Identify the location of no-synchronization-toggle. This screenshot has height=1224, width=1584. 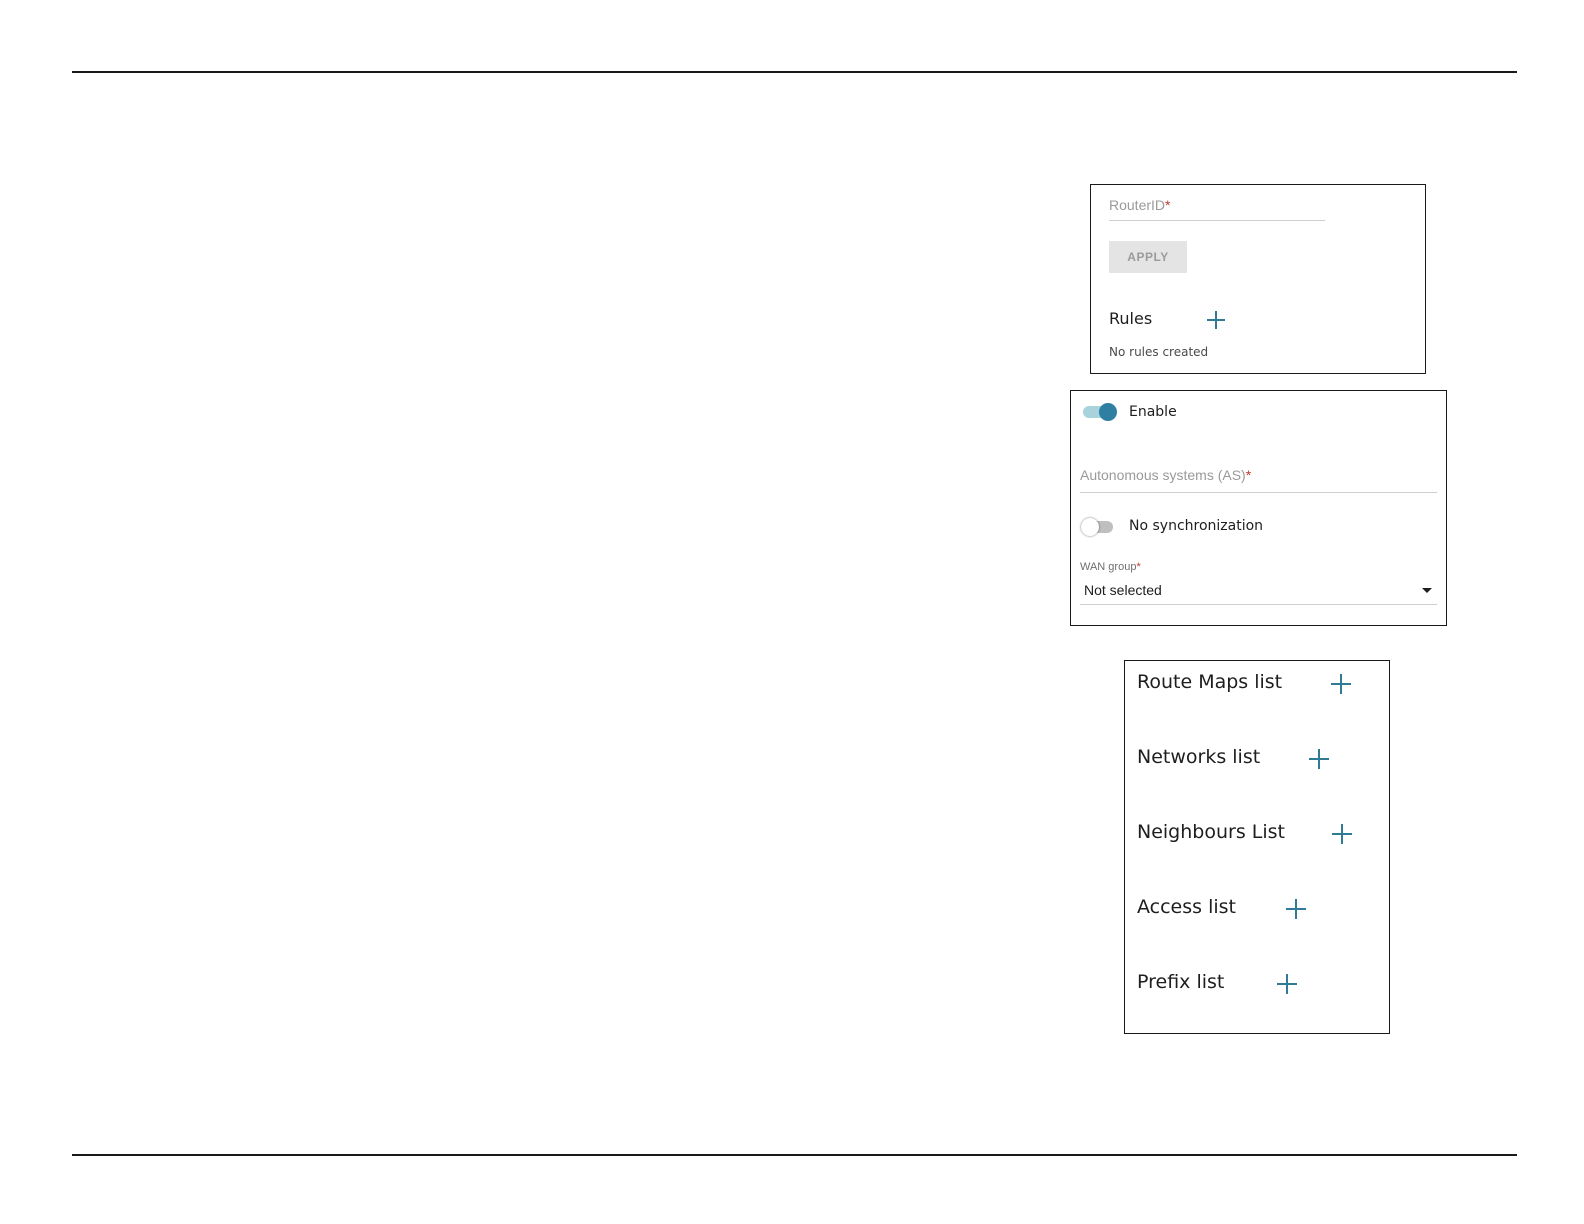
(1098, 527).